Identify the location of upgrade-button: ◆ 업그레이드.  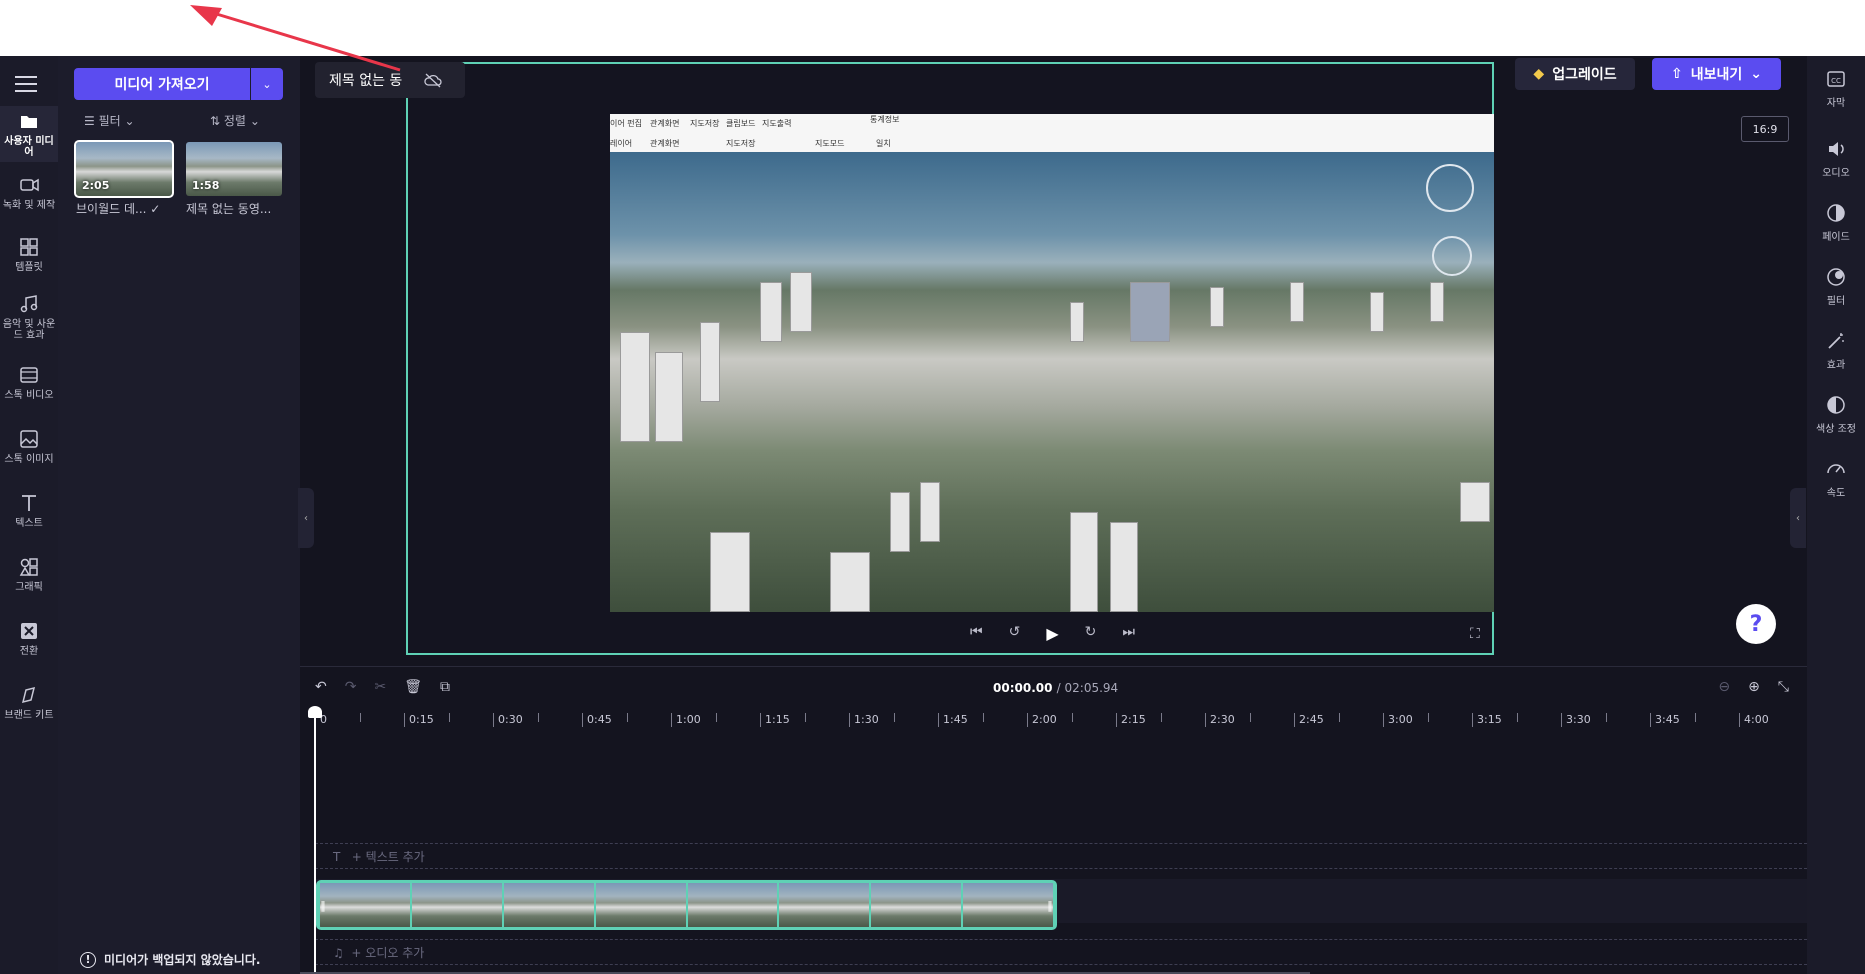
(1575, 74).